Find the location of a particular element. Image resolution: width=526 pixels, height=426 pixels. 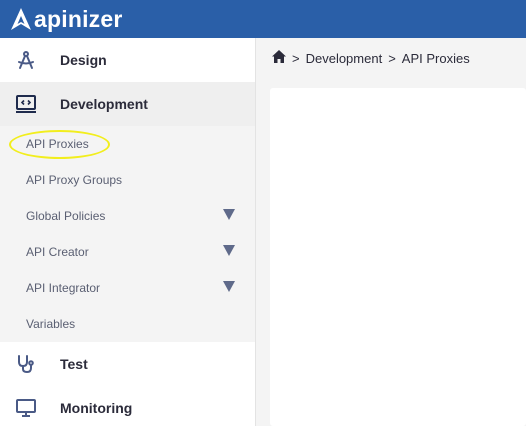

submenu-item-global-policies: Global Policies is located at coordinates (127, 216).